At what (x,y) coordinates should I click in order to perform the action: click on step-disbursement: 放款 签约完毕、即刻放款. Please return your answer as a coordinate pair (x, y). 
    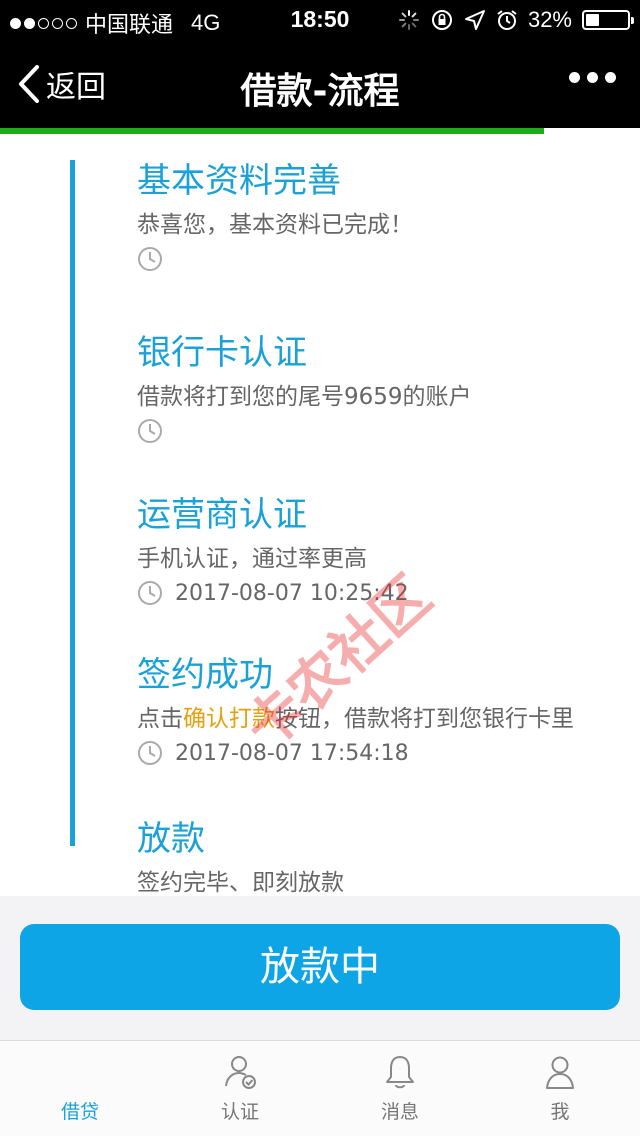
    Looking at the image, I should click on (377, 857).